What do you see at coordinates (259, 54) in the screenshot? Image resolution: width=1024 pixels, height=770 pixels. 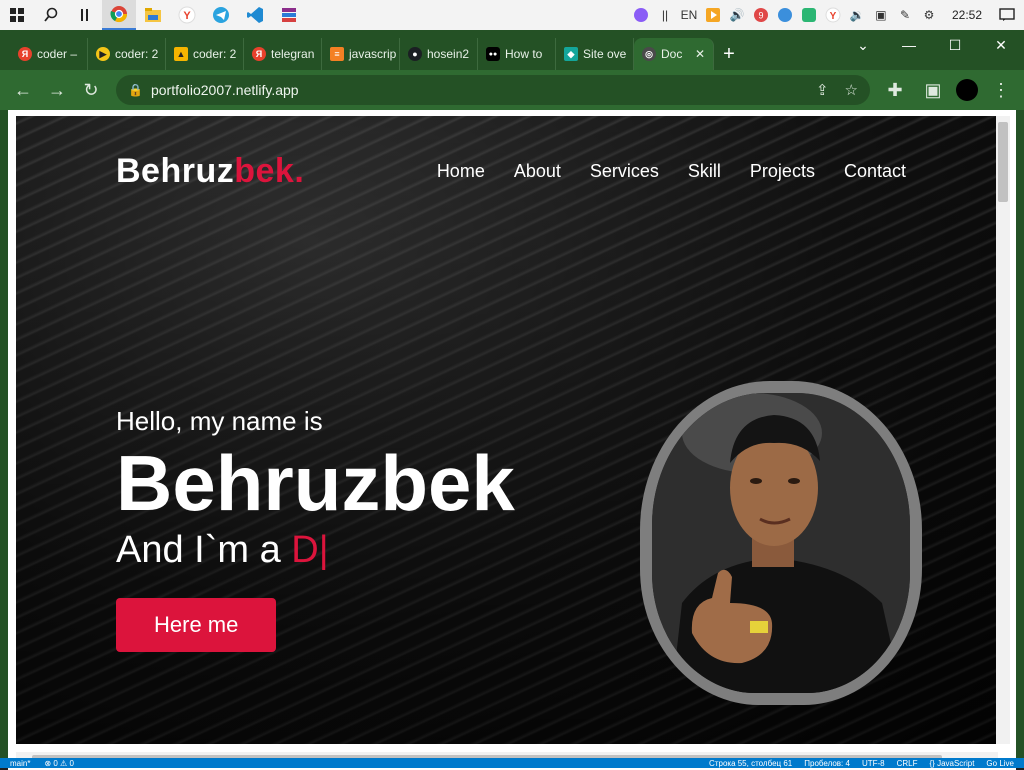 I see `yandex-favicon-icon: Я` at bounding box center [259, 54].